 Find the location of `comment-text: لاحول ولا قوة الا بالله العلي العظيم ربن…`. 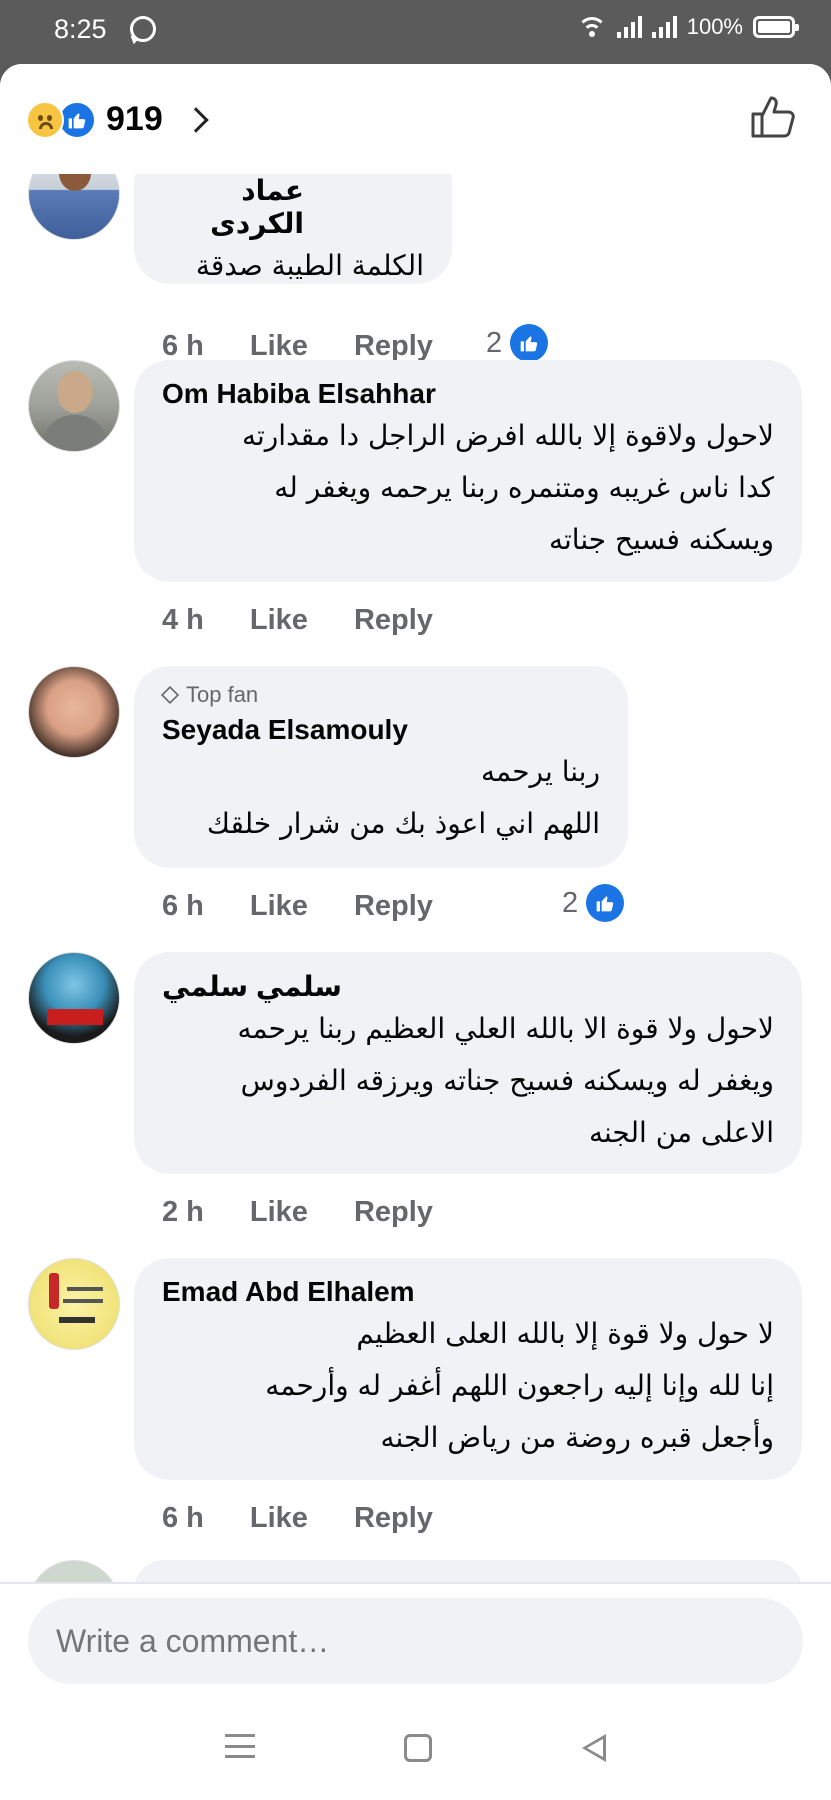

comment-text: لاحول ولا قوة الا بالله العلي العظيم ربن… is located at coordinates (505, 1080).